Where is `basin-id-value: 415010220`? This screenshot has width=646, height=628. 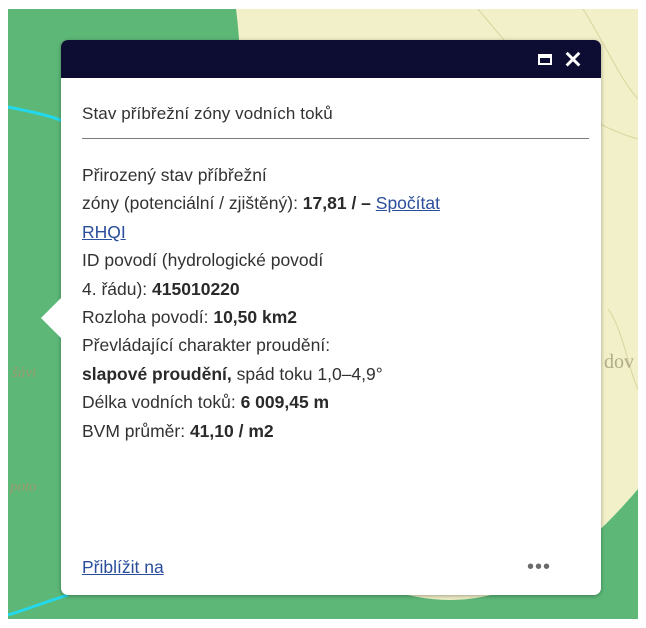
basin-id-value: 415010220 is located at coordinates (196, 288).